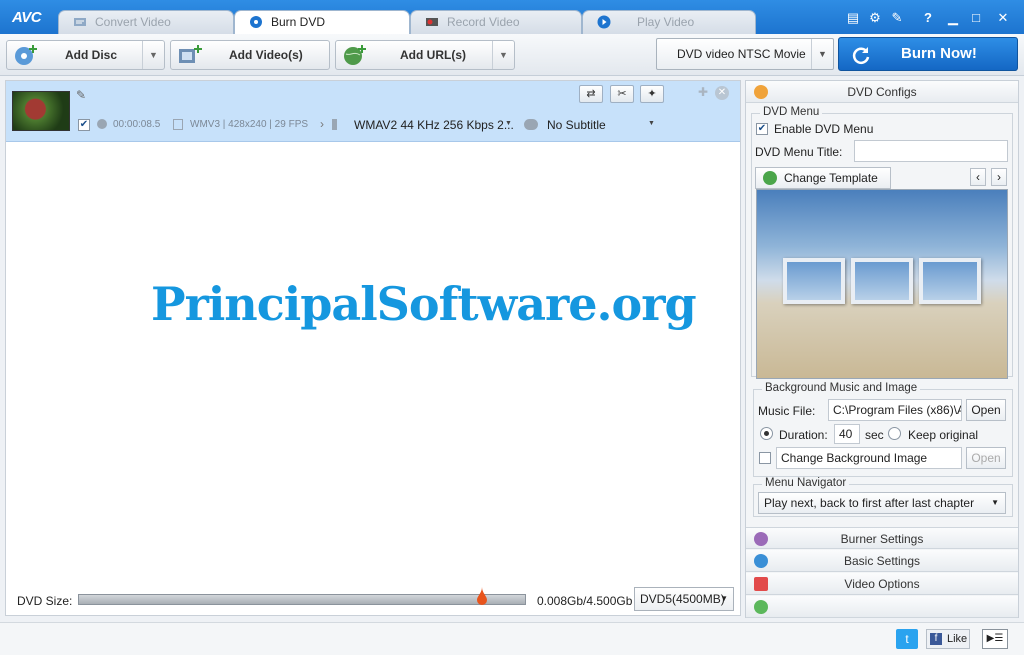  What do you see at coordinates (669, 22) in the screenshot?
I see `tab-play-video: Play Video` at bounding box center [669, 22].